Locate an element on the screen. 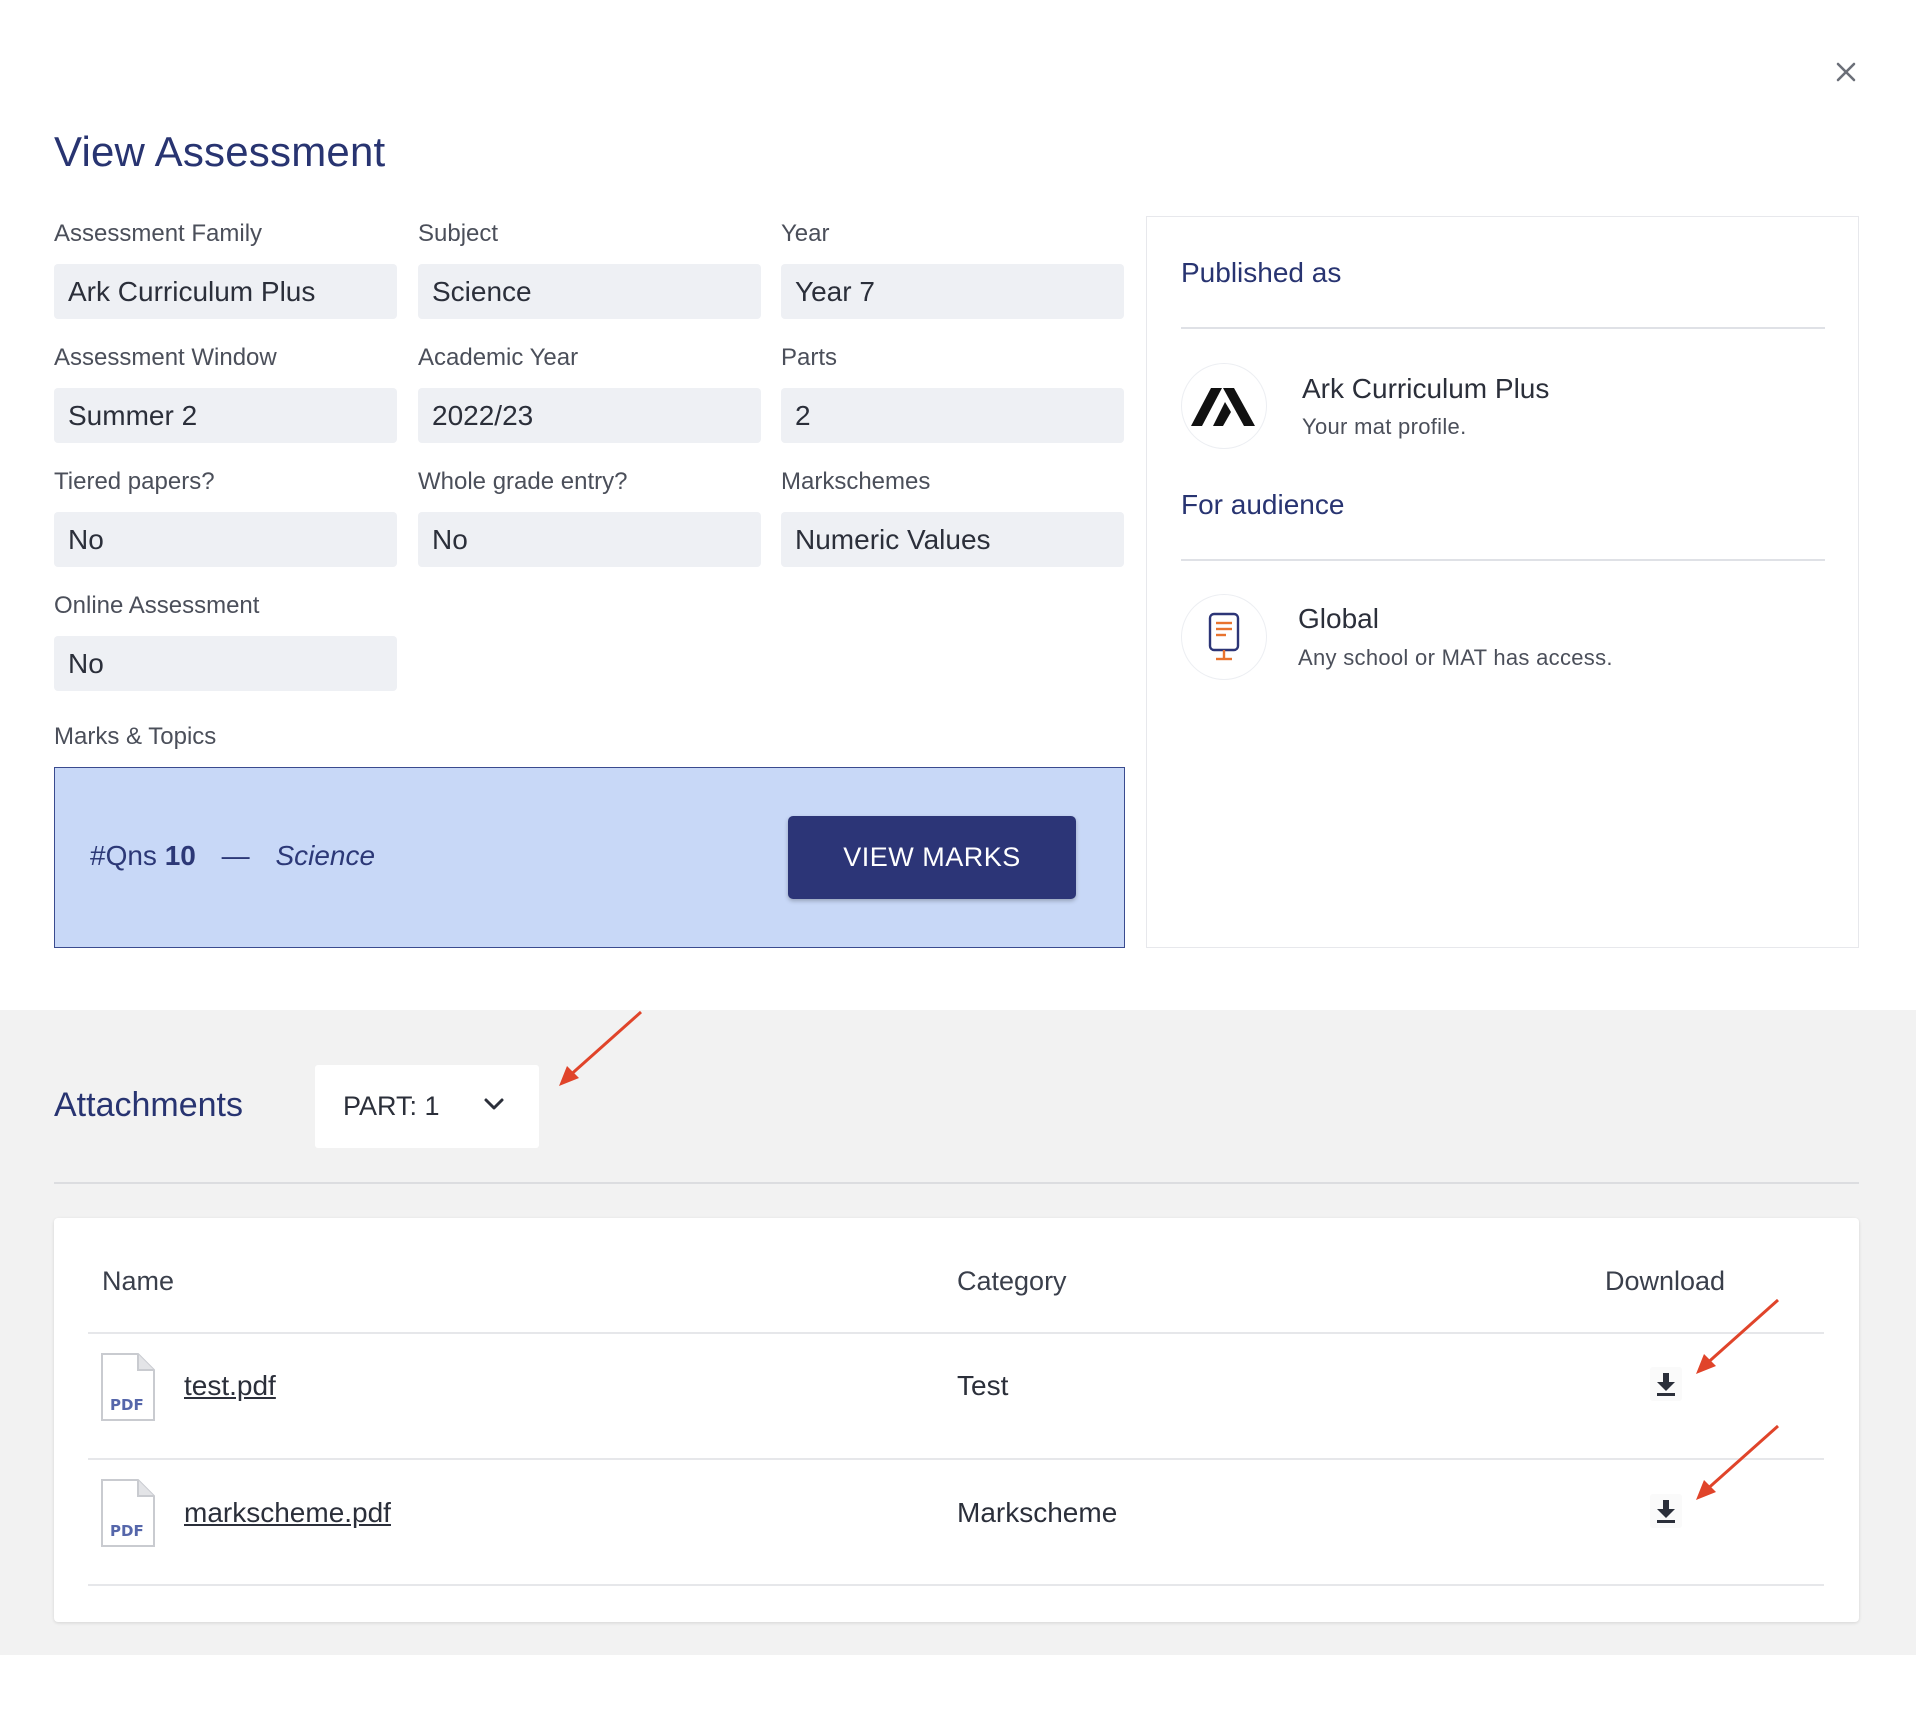 Image resolution: width=1916 pixels, height=1736 pixels. file-name-link: test.pdf is located at coordinates (230, 1386).